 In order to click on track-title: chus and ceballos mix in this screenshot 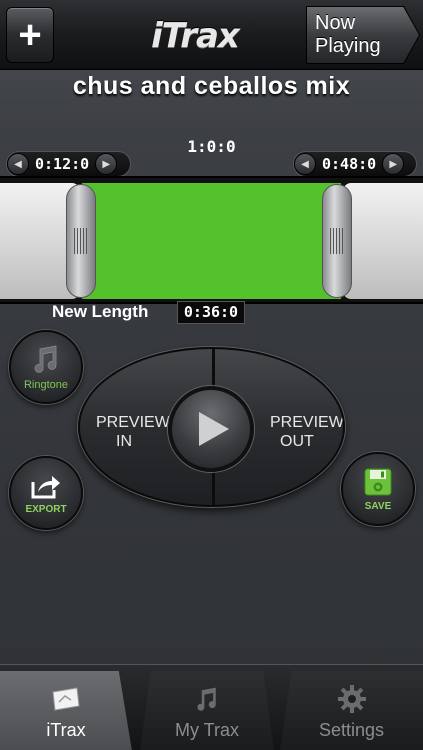, I will do `click(211, 86)`.